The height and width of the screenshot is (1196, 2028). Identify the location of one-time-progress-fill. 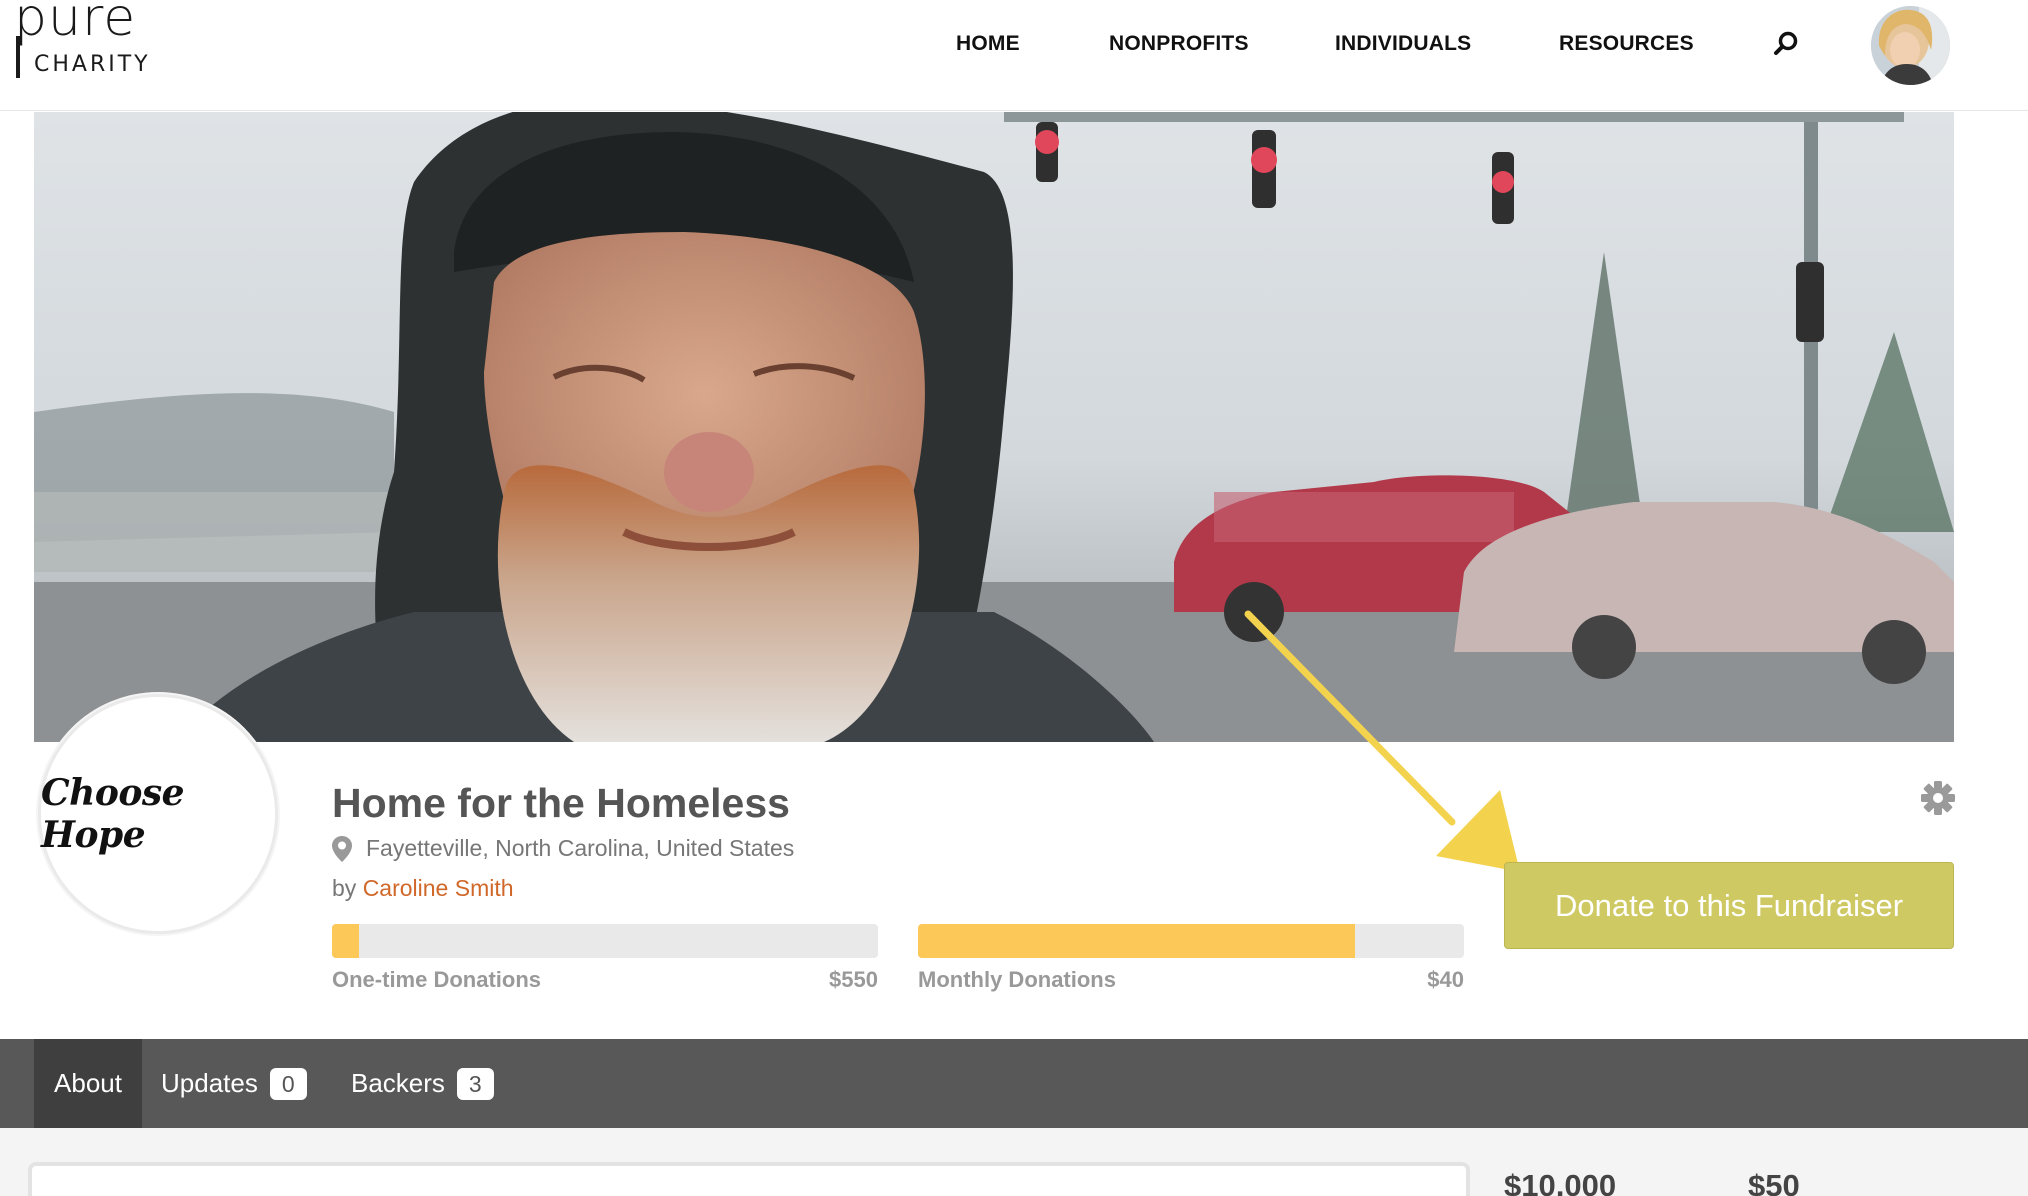
(346, 941).